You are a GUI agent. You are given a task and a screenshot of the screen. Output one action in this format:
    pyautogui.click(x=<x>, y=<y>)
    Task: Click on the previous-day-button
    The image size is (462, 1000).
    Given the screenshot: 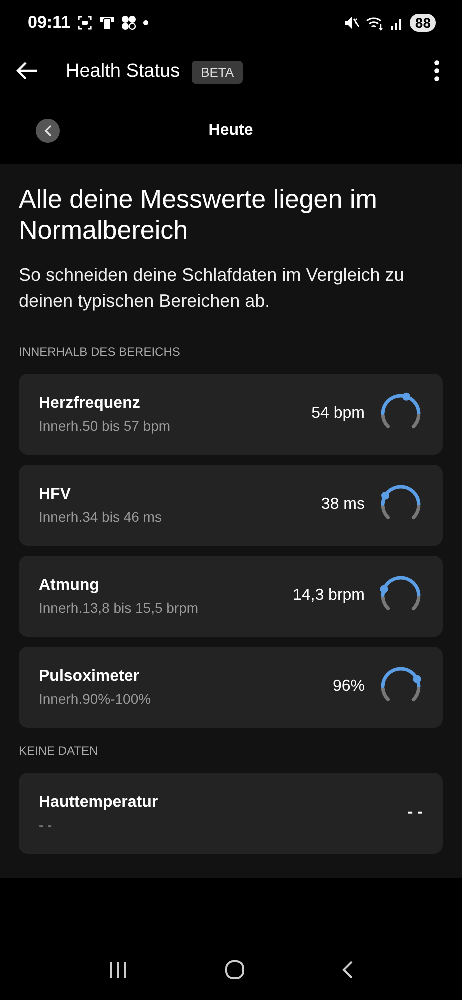 What is the action you would take?
    pyautogui.click(x=48, y=131)
    